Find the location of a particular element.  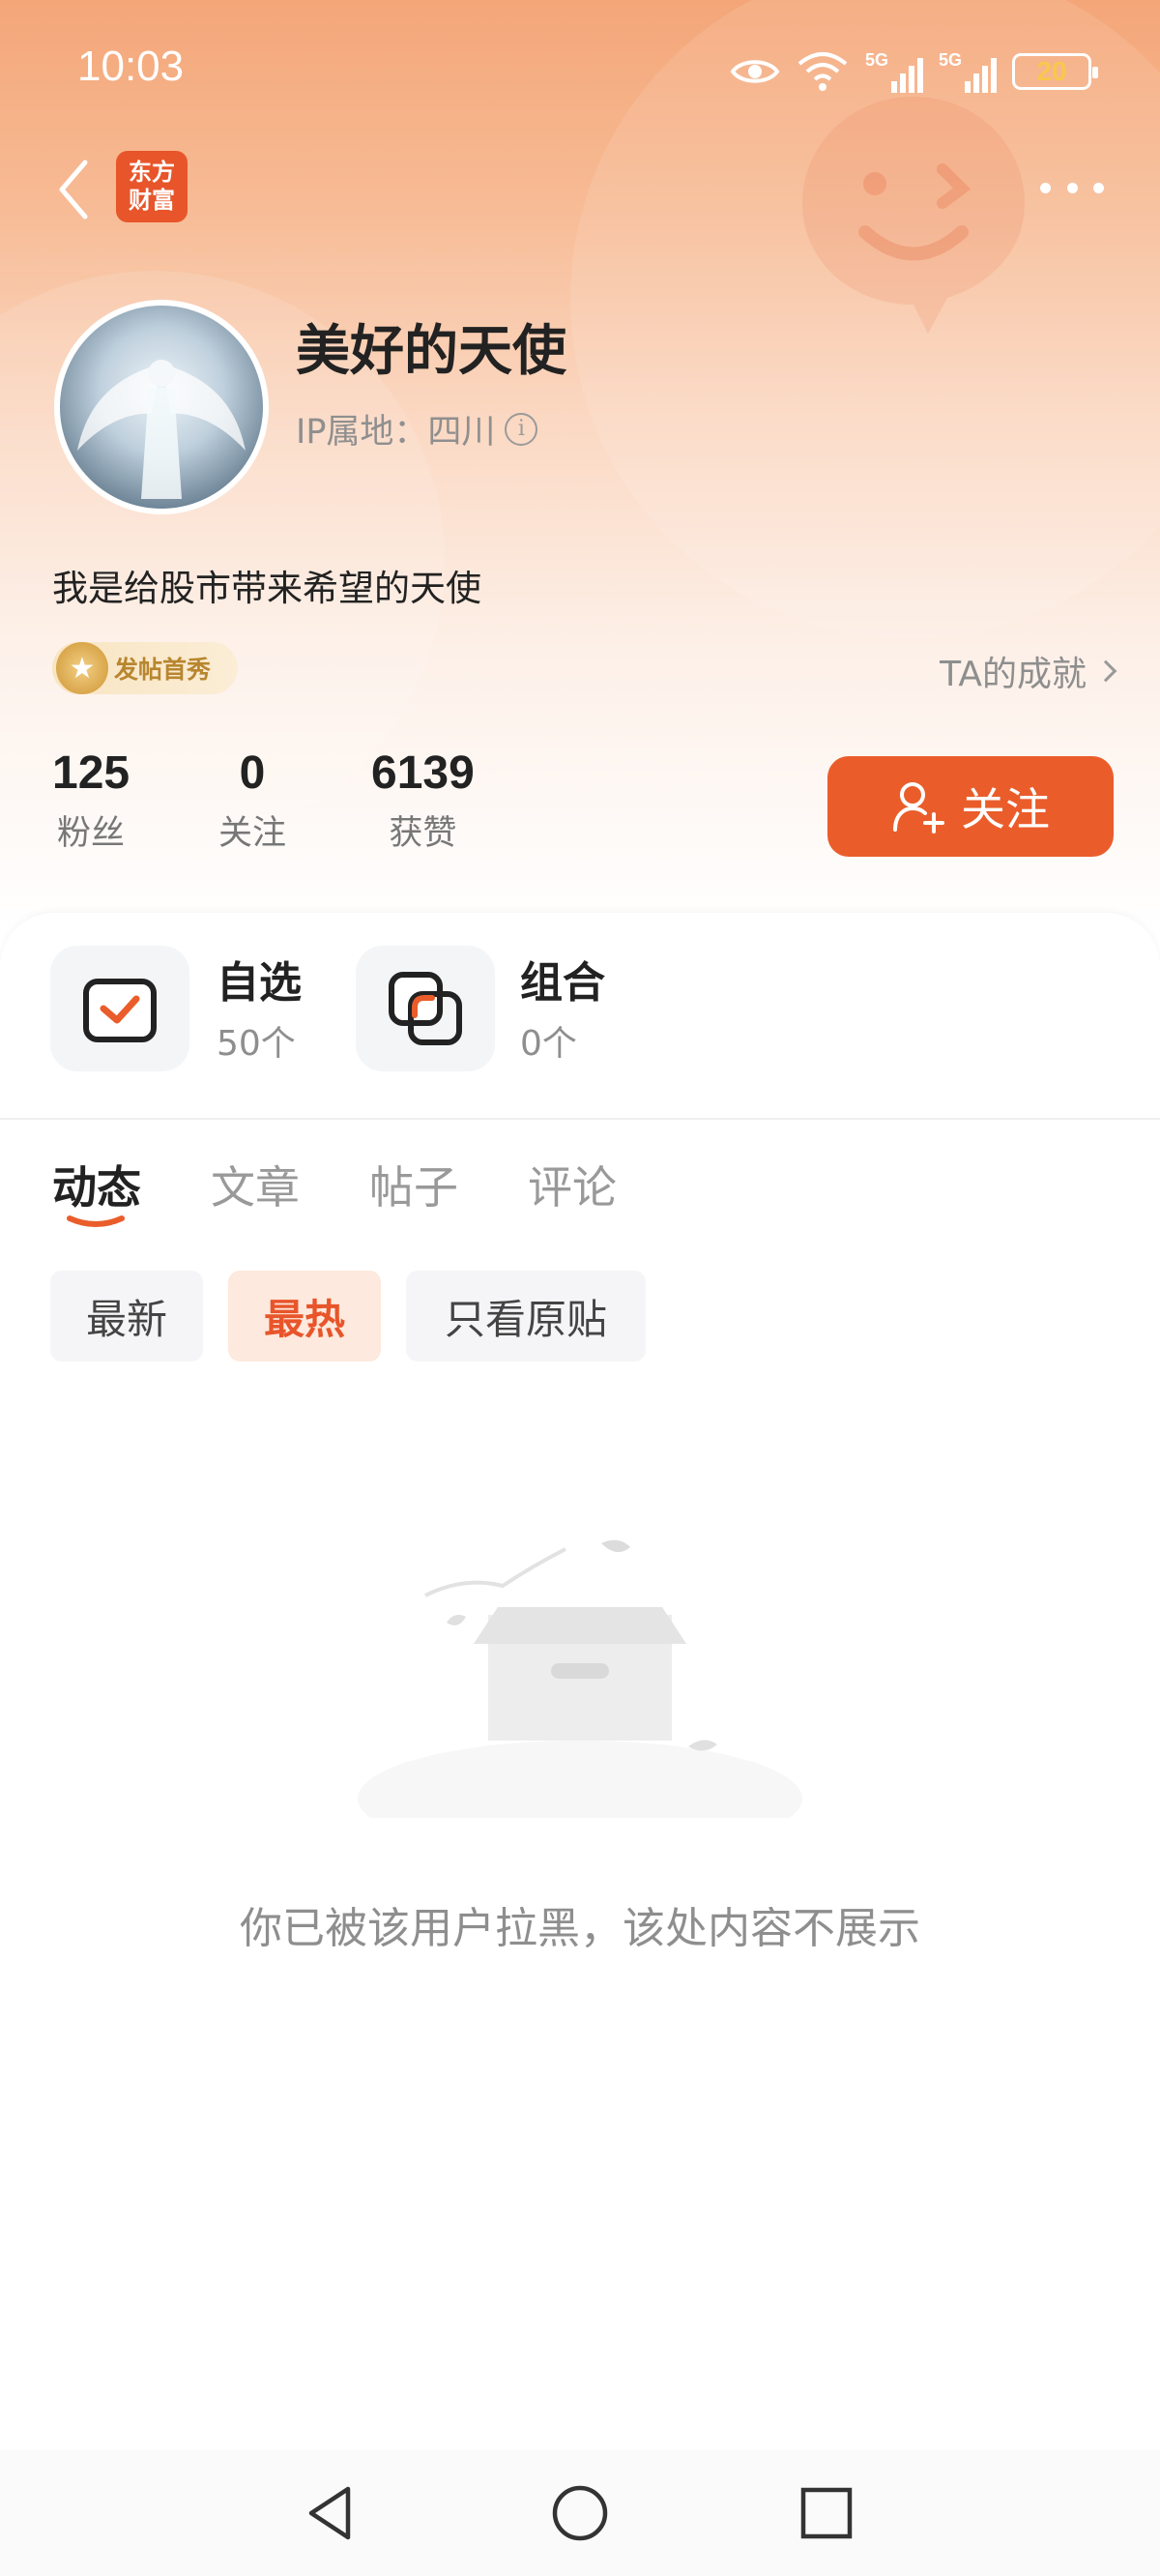

filter-hottest: 最热 is located at coordinates (304, 1316).